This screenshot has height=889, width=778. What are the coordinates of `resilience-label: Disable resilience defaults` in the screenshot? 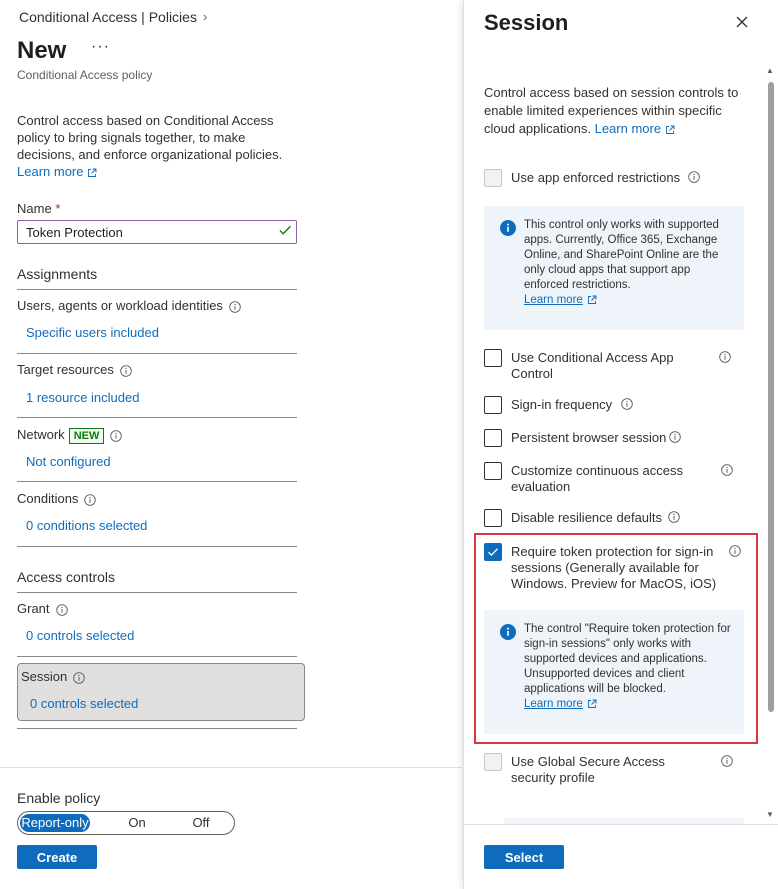 It's located at (587, 517).